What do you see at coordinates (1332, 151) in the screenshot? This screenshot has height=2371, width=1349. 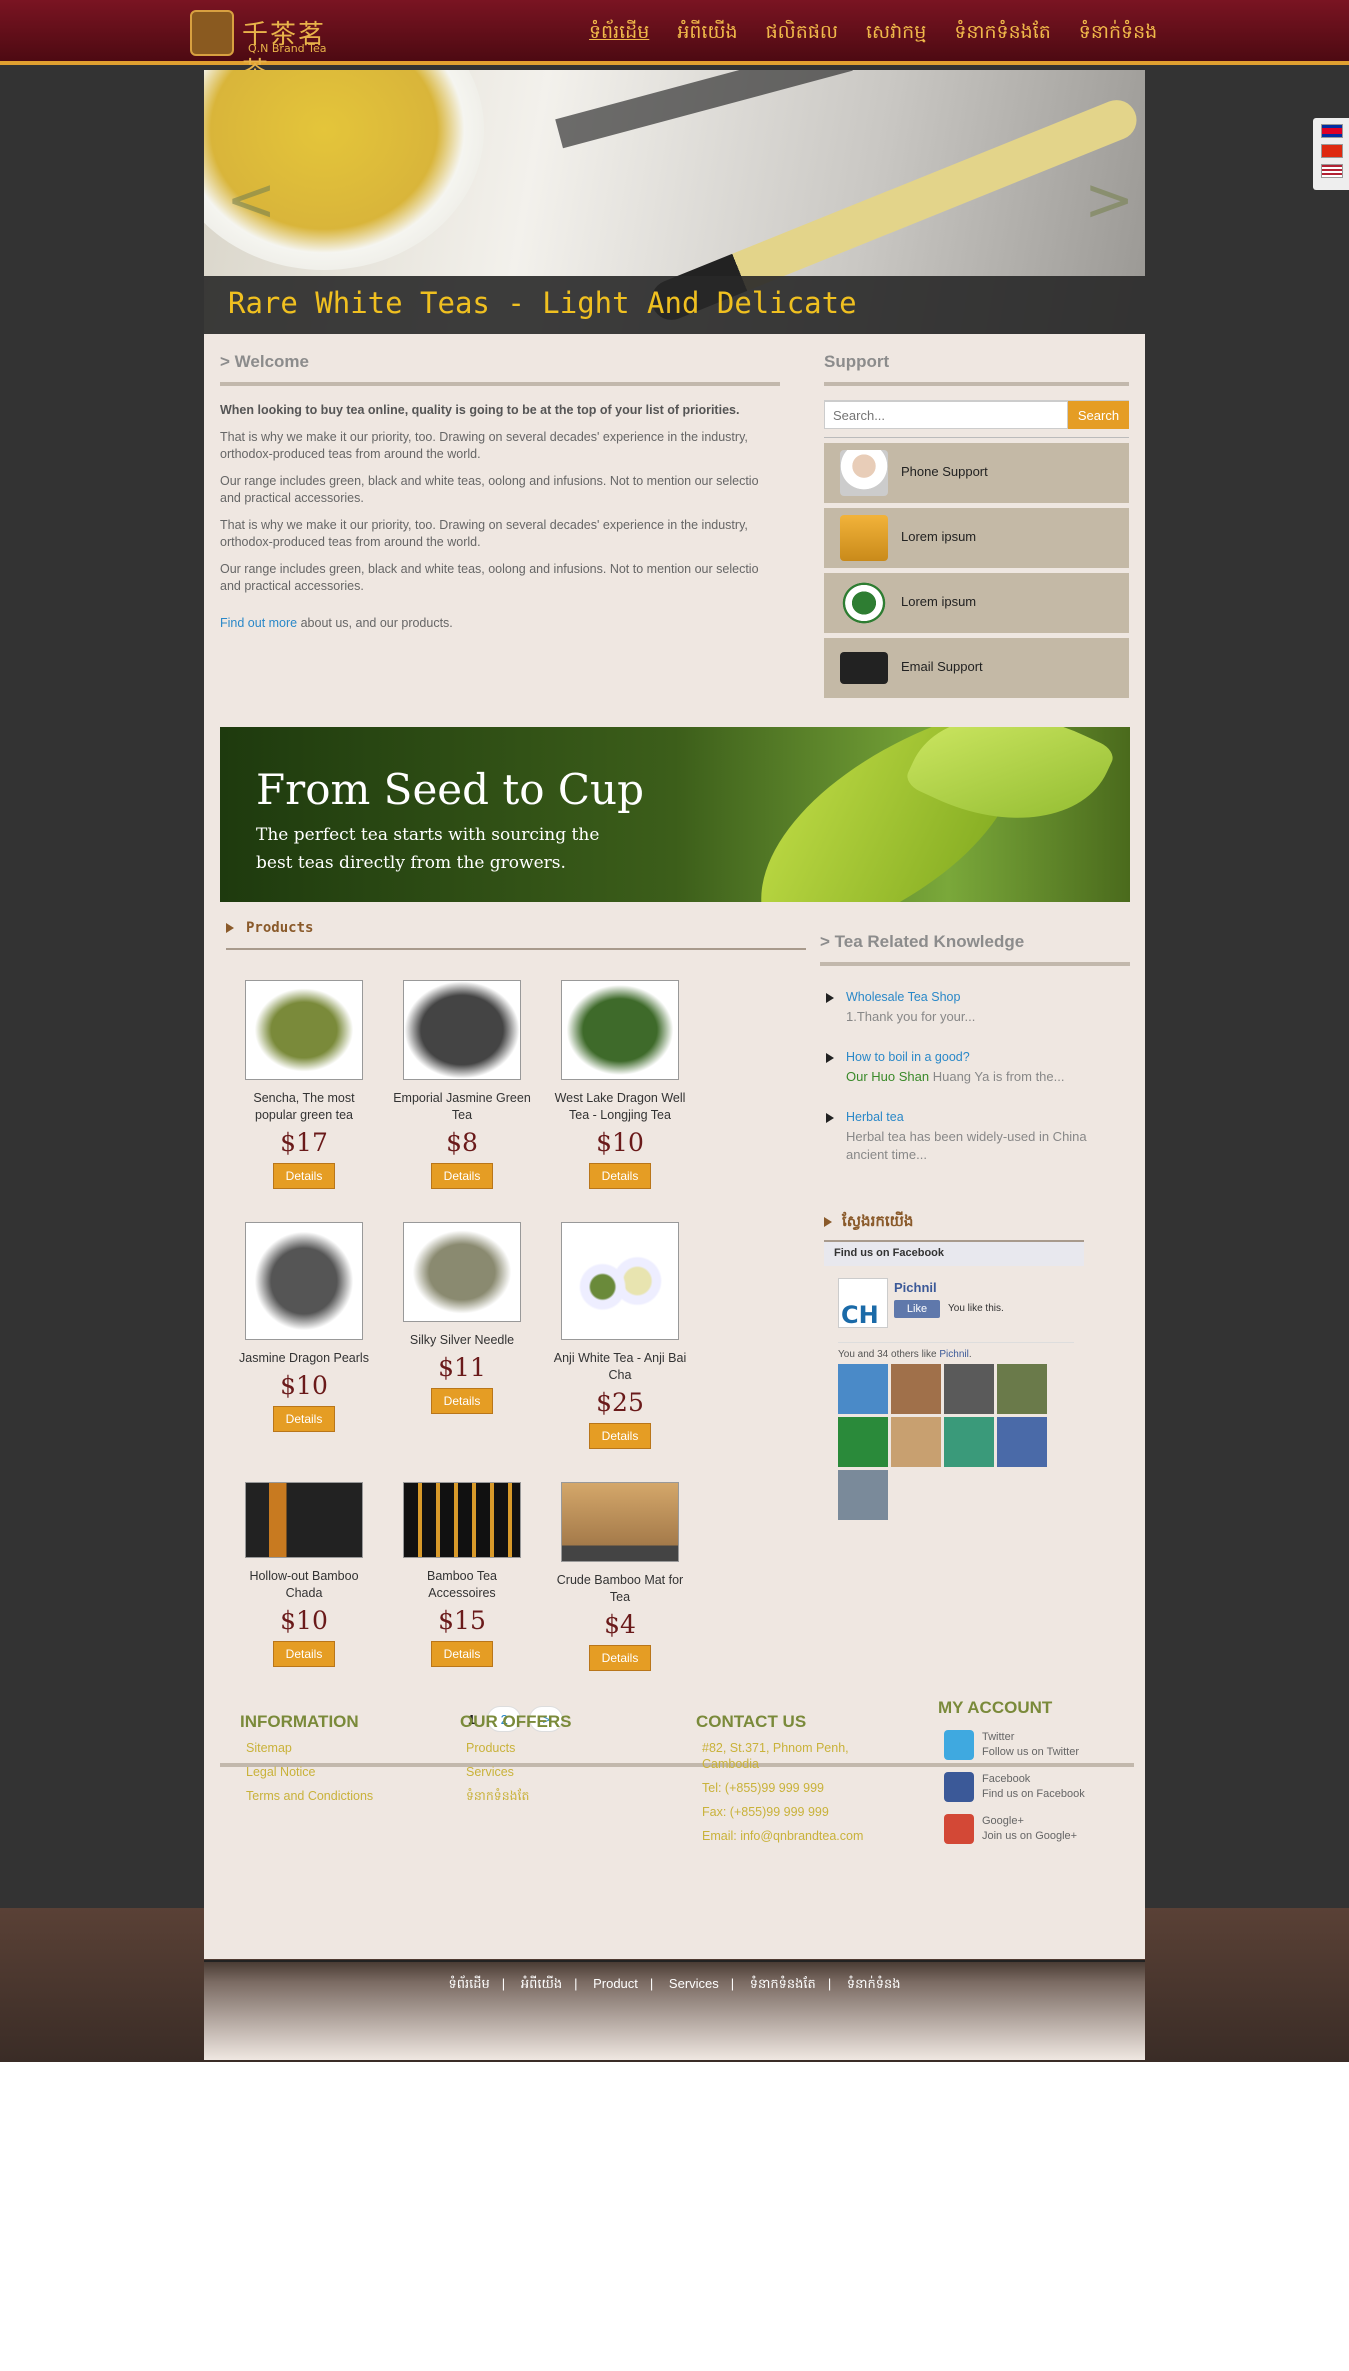 I see `china-flag-icon` at bounding box center [1332, 151].